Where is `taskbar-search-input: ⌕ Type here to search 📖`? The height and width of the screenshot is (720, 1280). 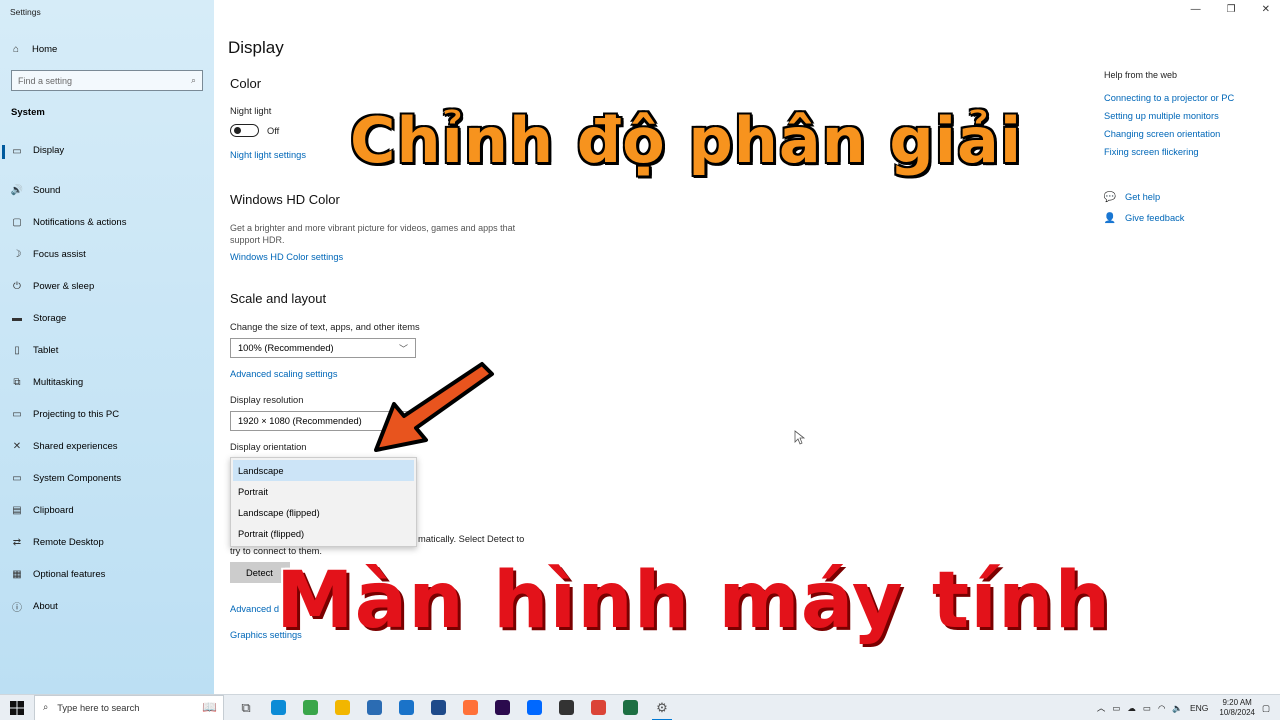
taskbar-search-input: ⌕ Type here to search 📖 is located at coordinates (129, 707).